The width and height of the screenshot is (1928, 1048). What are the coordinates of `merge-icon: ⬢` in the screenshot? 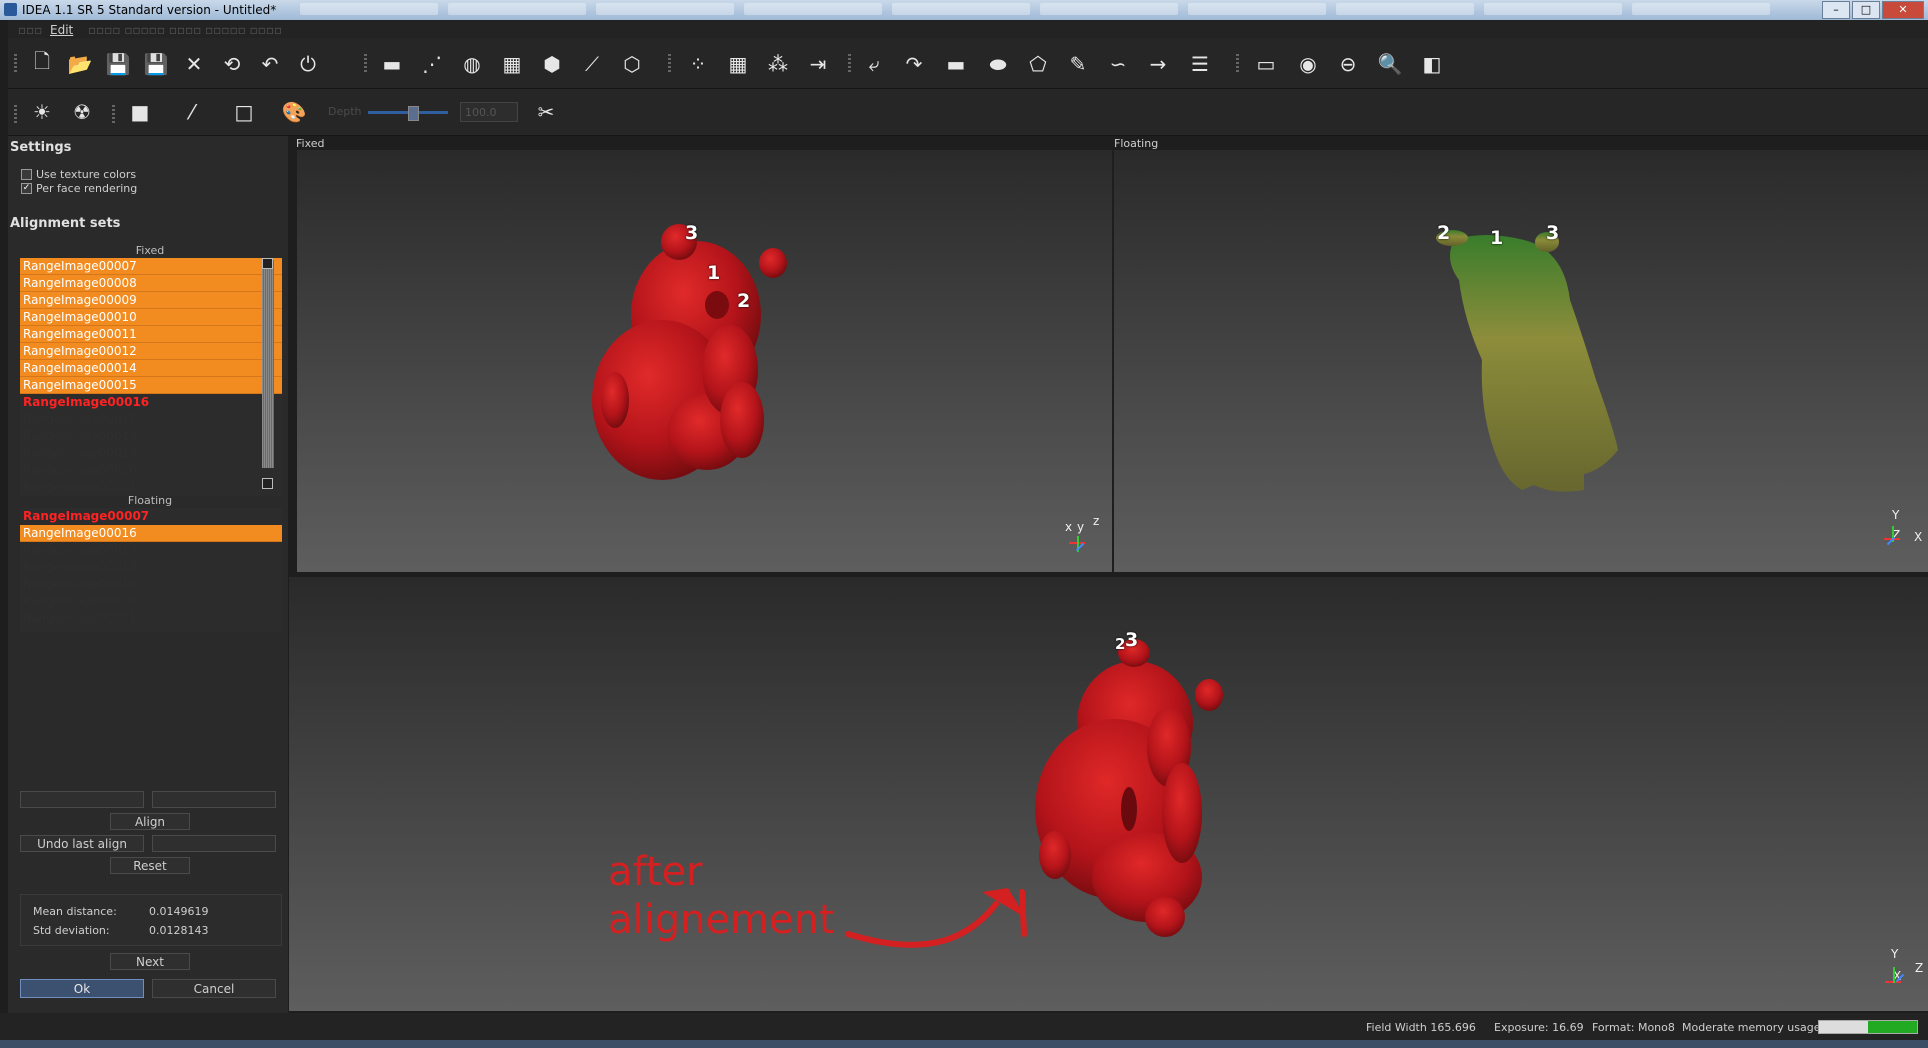 It's located at (552, 64).